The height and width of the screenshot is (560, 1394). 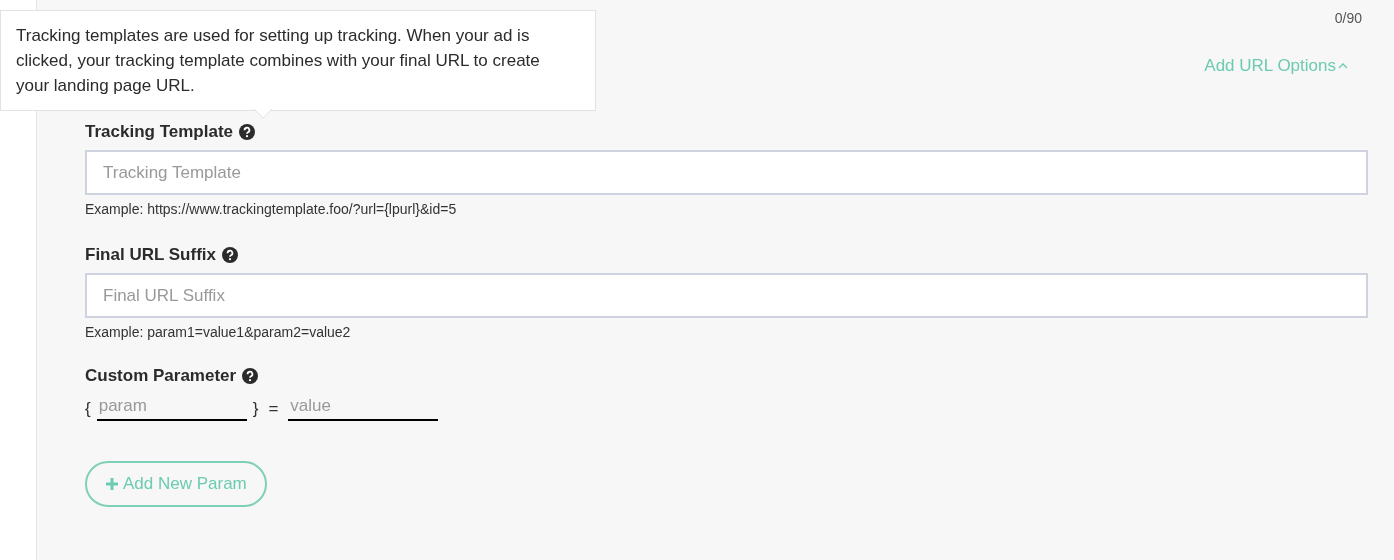 I want to click on field-label: Custom Parameter, so click(x=161, y=376).